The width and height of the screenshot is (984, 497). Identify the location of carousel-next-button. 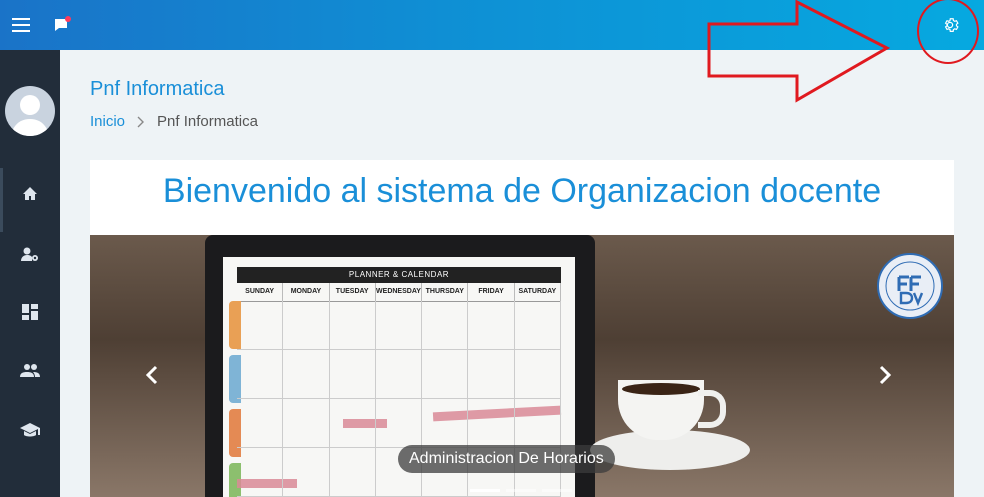
(885, 375).